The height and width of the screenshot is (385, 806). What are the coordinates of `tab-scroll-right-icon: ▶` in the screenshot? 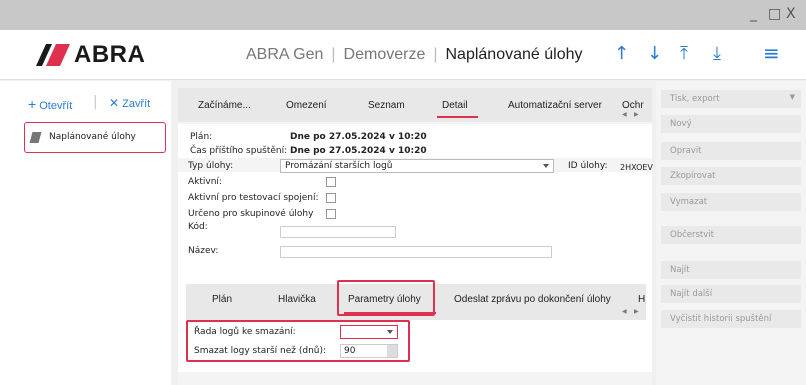 It's located at (636, 114).